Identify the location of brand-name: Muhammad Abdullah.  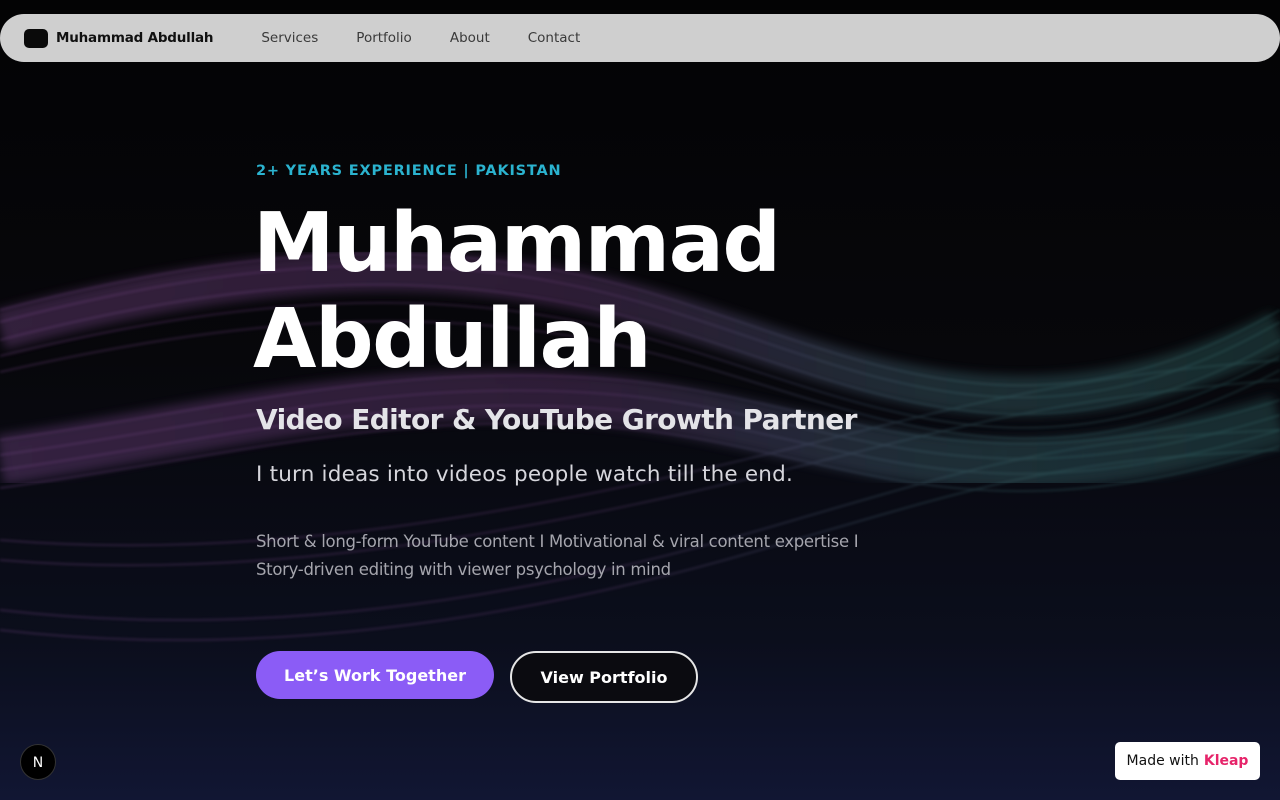
(135, 38).